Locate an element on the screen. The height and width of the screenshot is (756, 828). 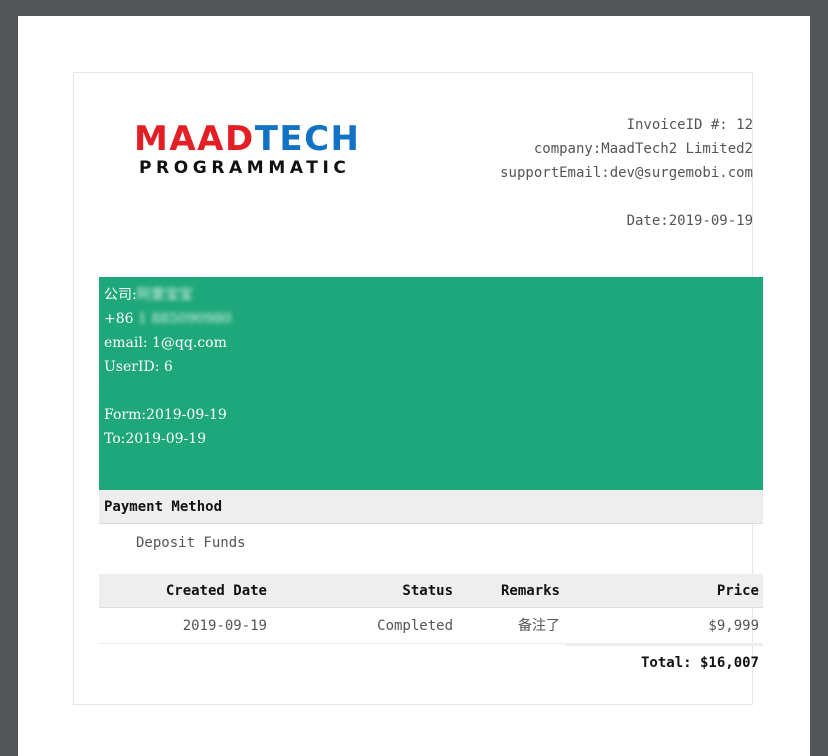
client-company-value: 阿里宝宝 is located at coordinates (164, 295).